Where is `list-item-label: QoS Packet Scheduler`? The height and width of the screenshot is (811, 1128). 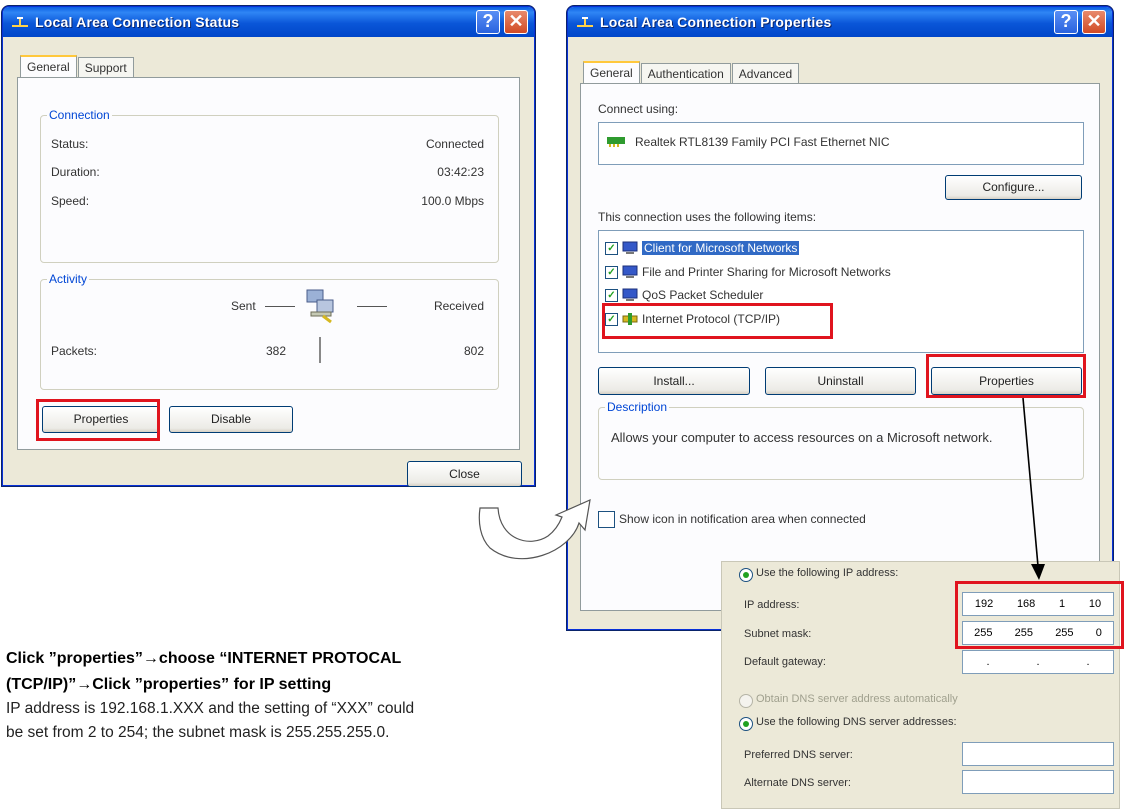 list-item-label: QoS Packet Scheduler is located at coordinates (703, 295).